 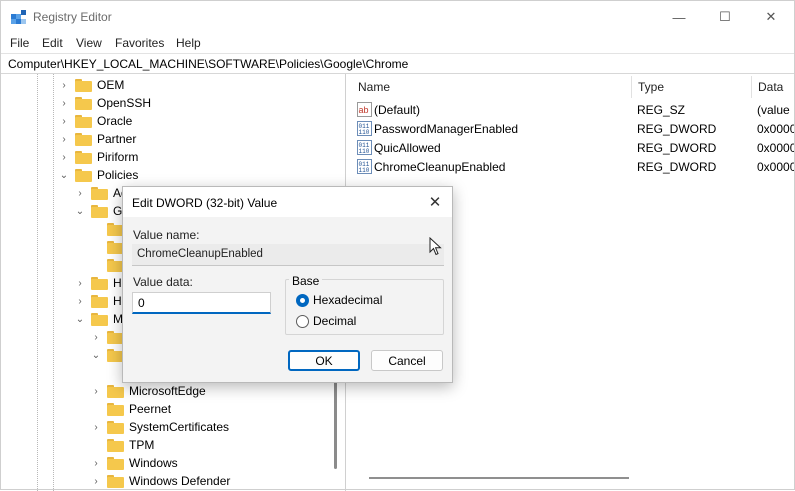 What do you see at coordinates (306, 281) in the screenshot?
I see `base-label: Base` at bounding box center [306, 281].